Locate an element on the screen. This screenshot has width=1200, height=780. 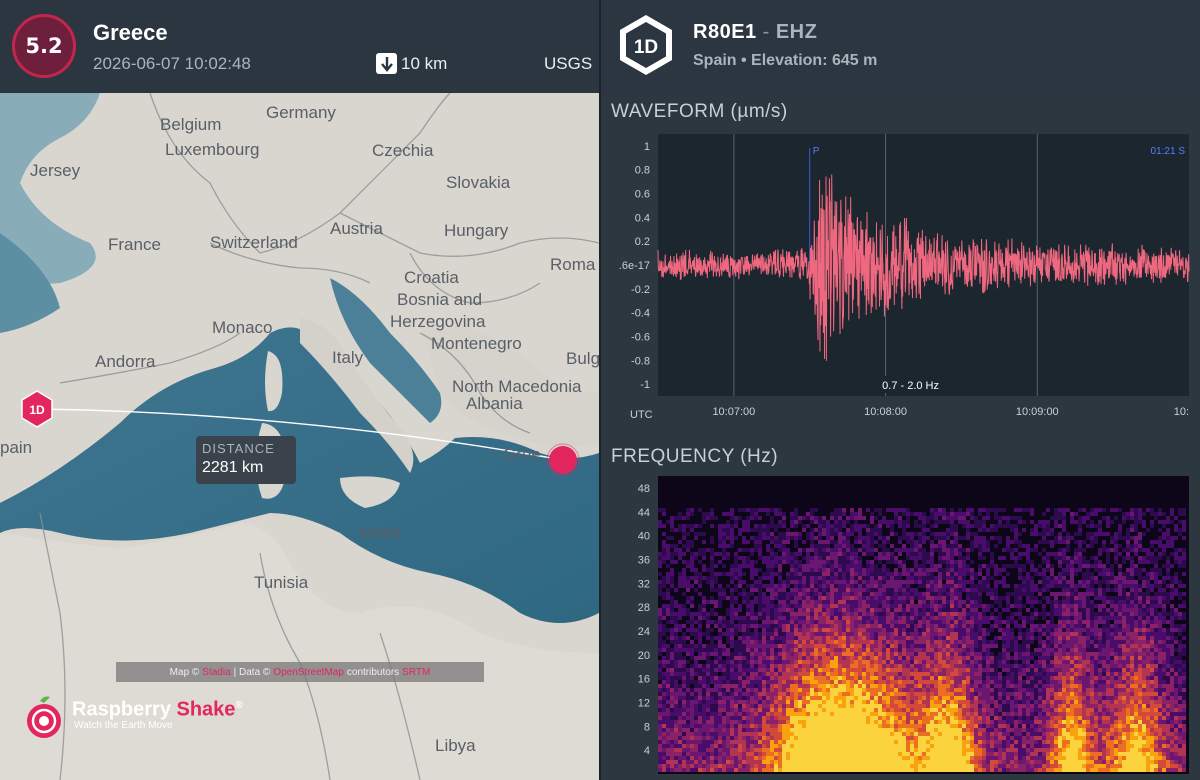
attrib-map: Map © is located at coordinates (184, 672).